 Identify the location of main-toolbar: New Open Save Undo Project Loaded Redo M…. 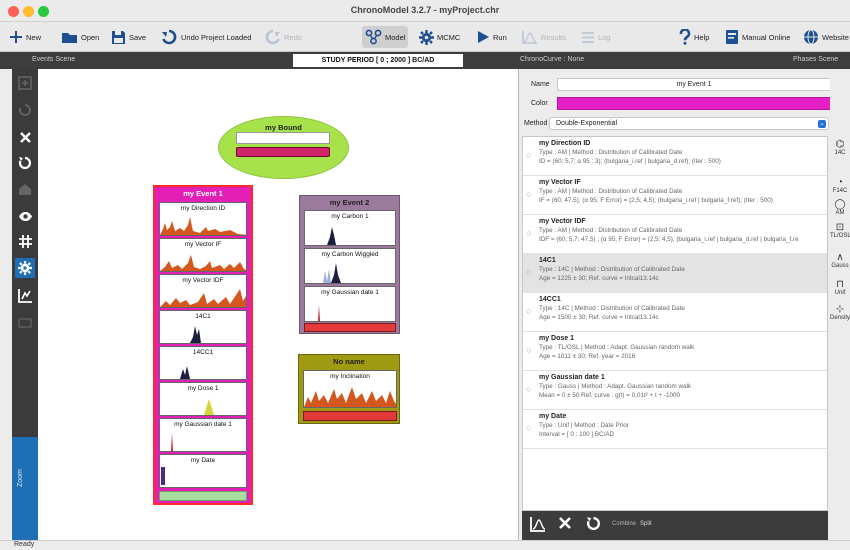
(425, 37).